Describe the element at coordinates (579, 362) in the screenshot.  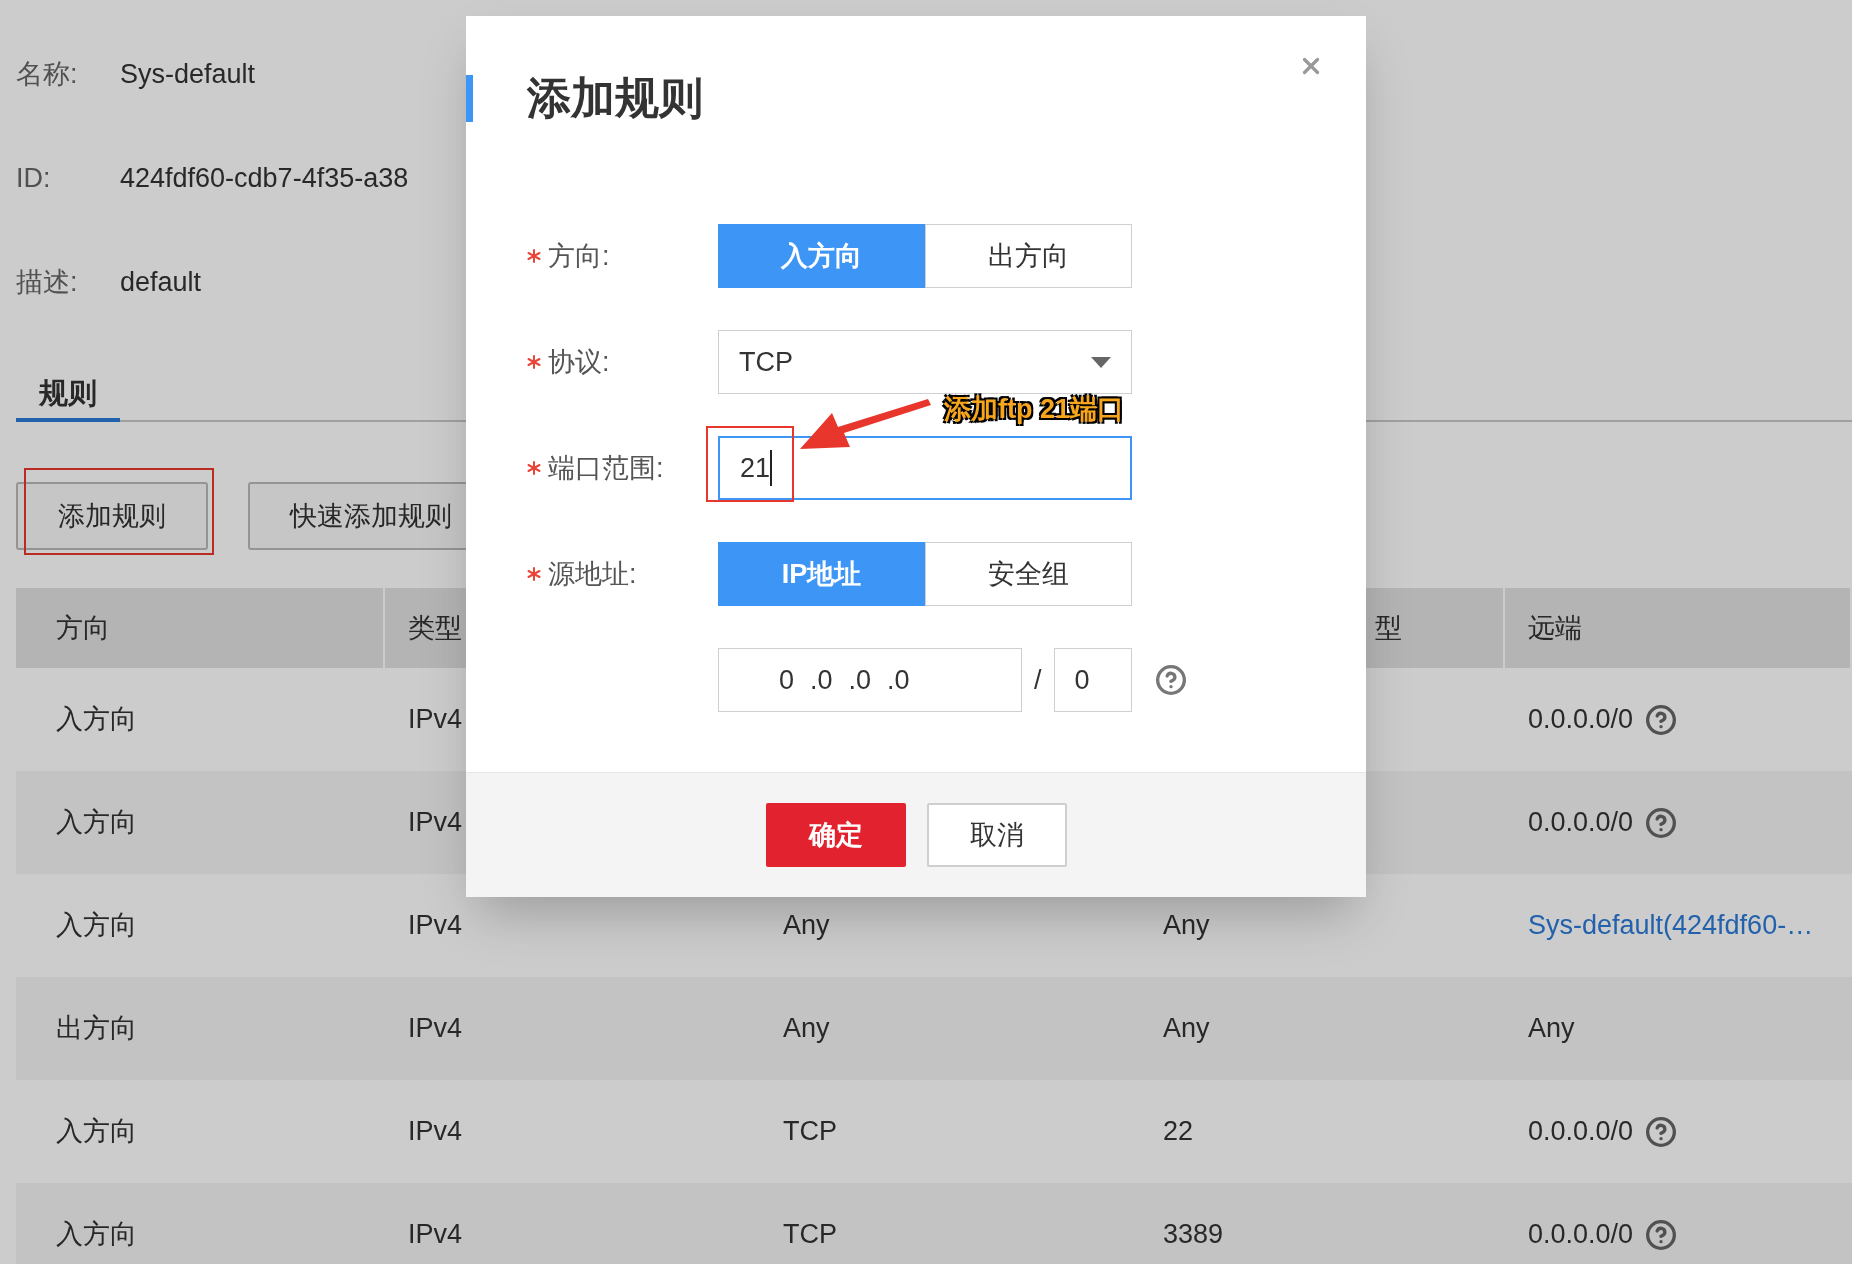
I see `field-label: 协议:` at that location.